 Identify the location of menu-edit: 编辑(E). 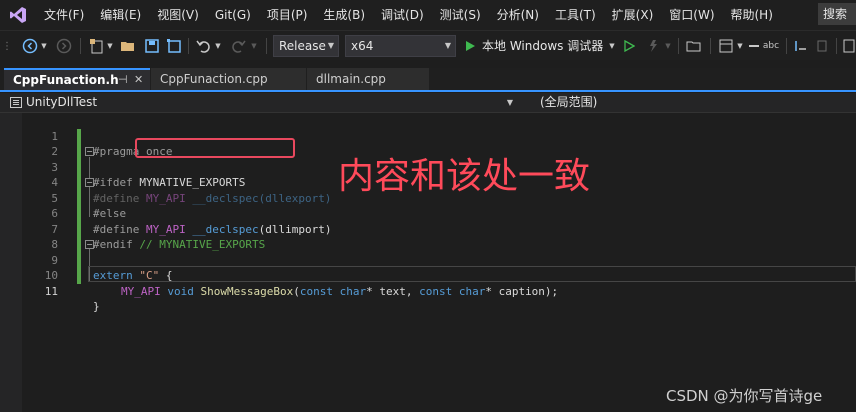
(120, 15).